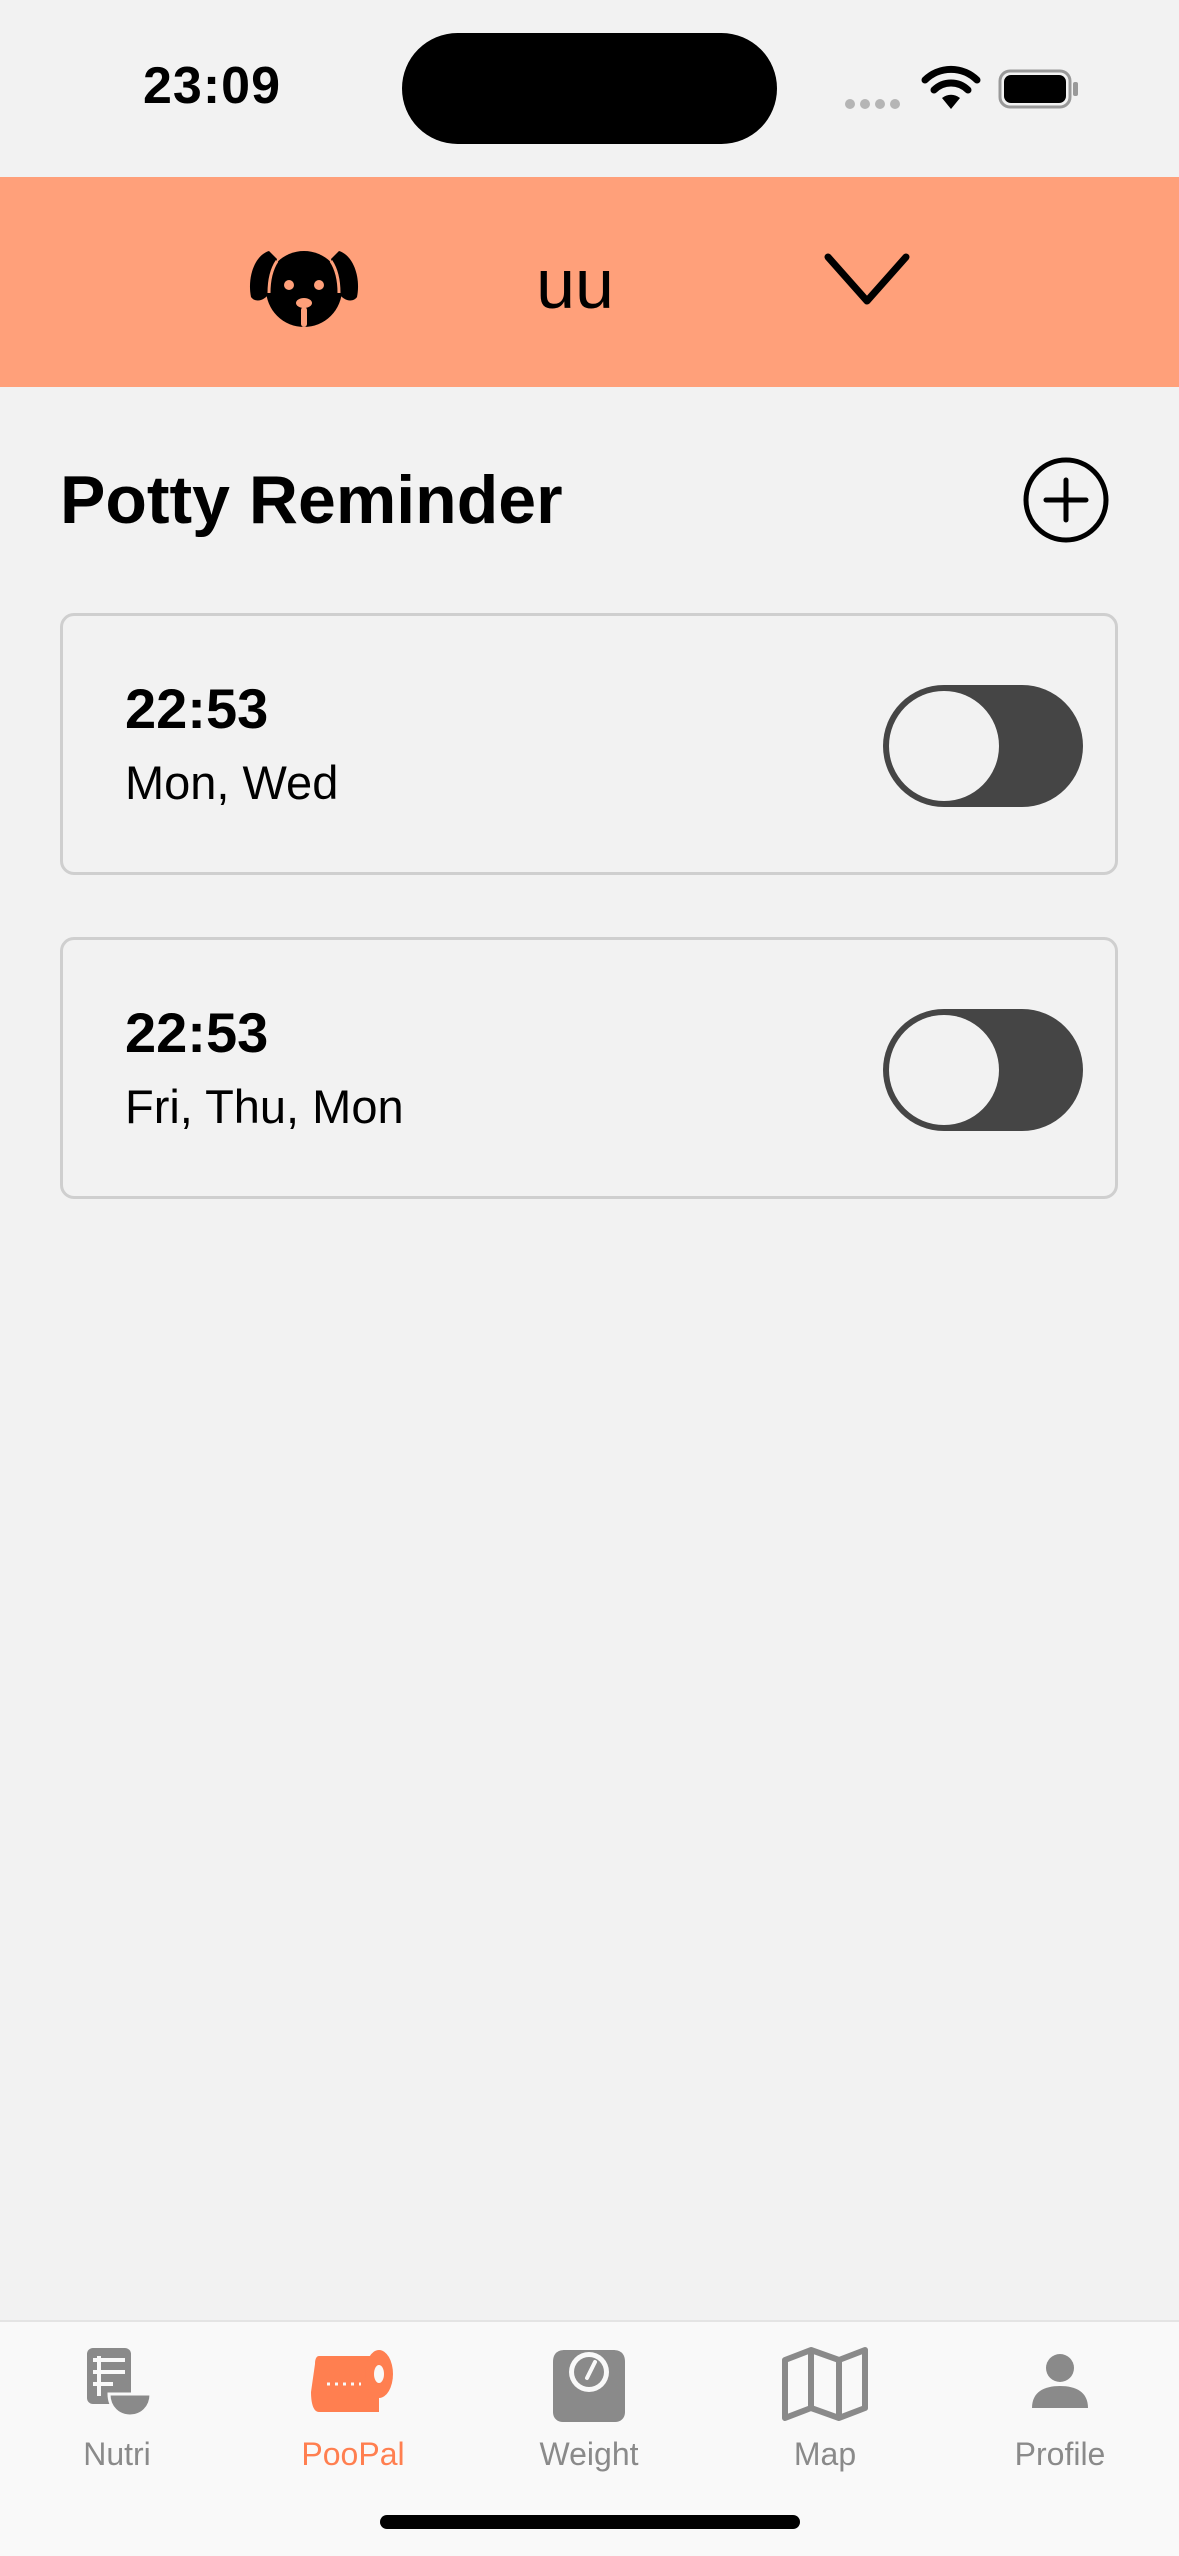  What do you see at coordinates (304, 289) in the screenshot?
I see `dog-face-icon` at bounding box center [304, 289].